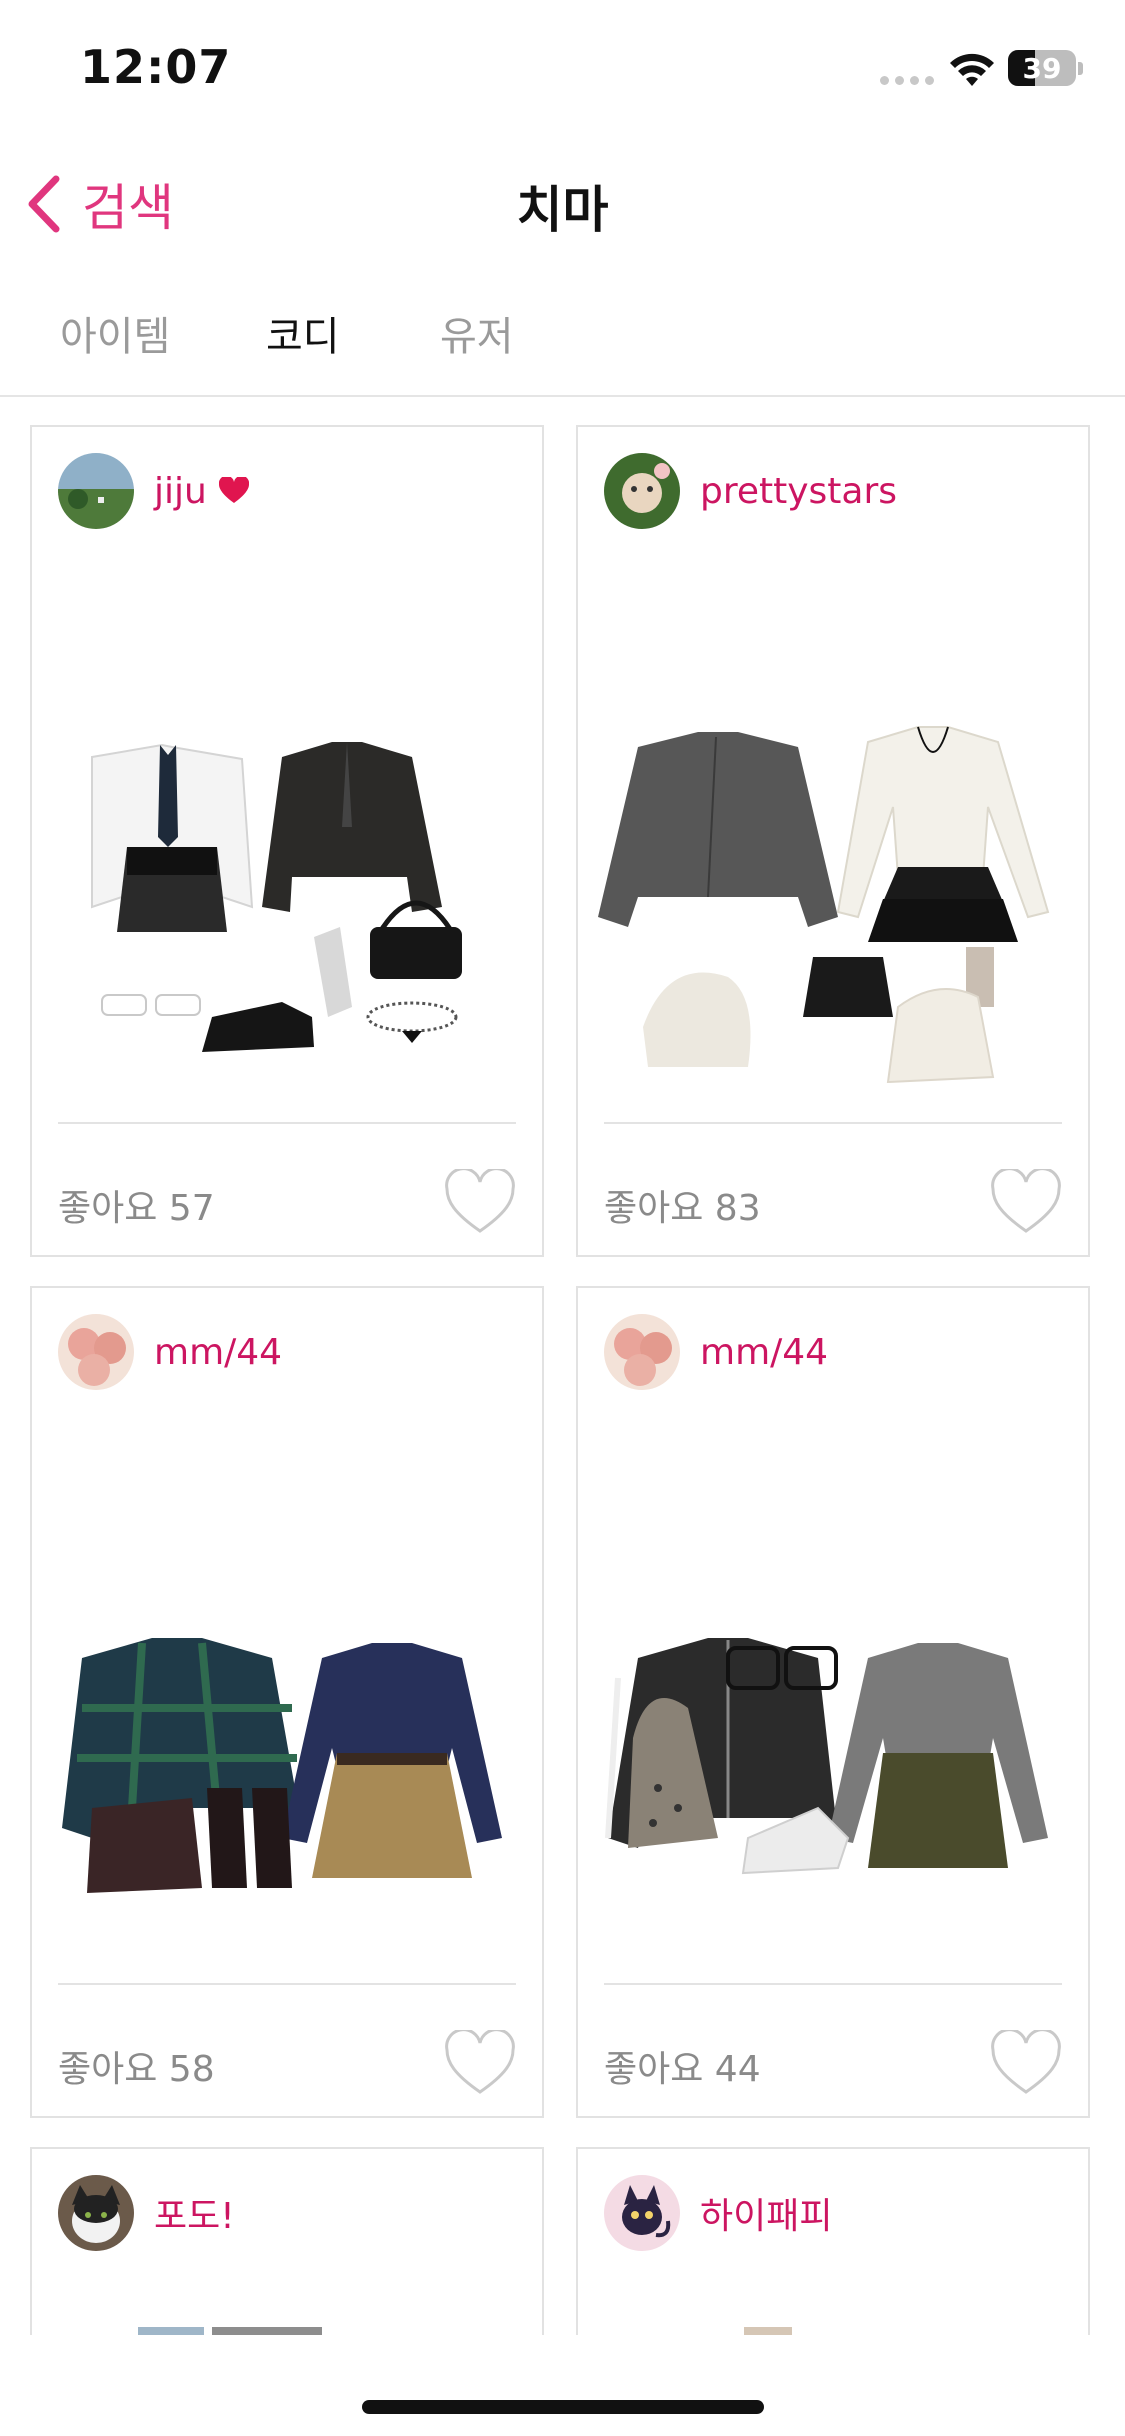 This screenshot has height=2436, width=1125. What do you see at coordinates (146, 2213) in the screenshot?
I see `card-user: 포도!` at bounding box center [146, 2213].